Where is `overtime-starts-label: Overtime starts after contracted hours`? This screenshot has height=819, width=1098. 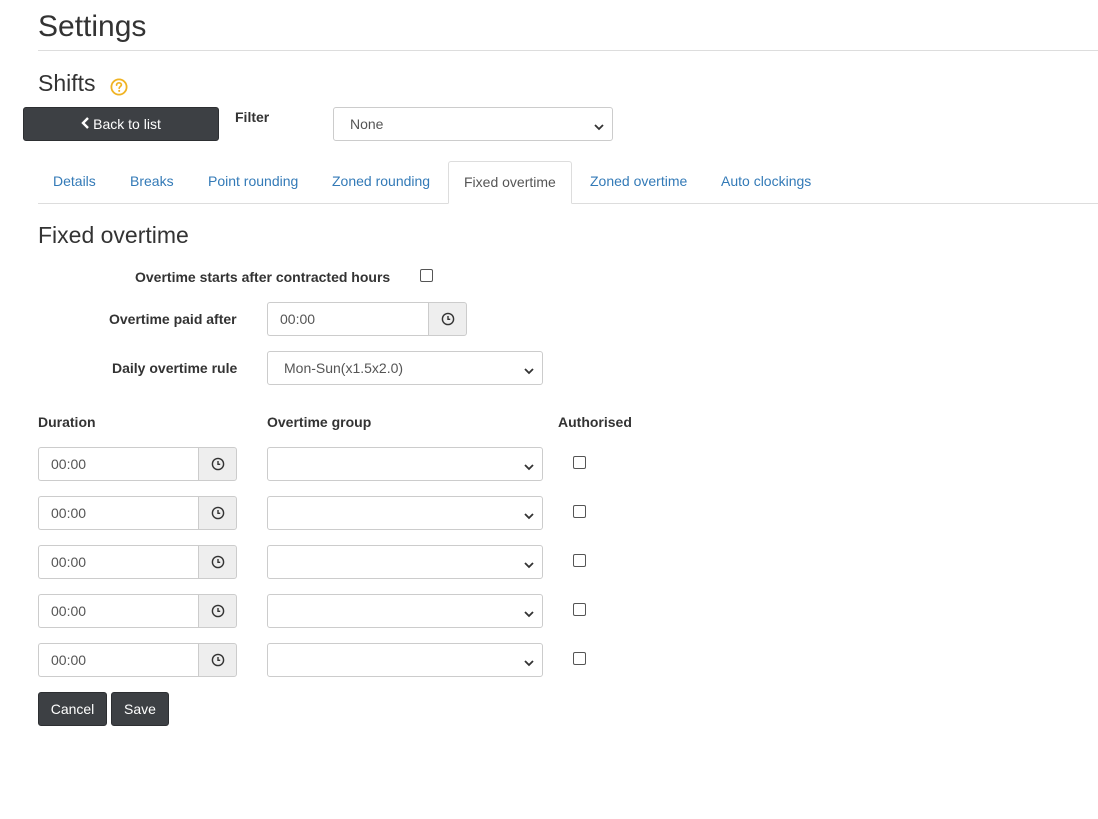 overtime-starts-label: Overtime starts after contracted hours is located at coordinates (263, 277).